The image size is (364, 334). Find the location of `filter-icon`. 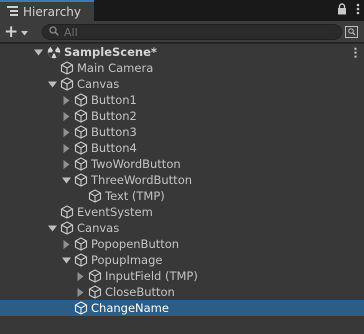

filter-icon is located at coordinates (352, 34).